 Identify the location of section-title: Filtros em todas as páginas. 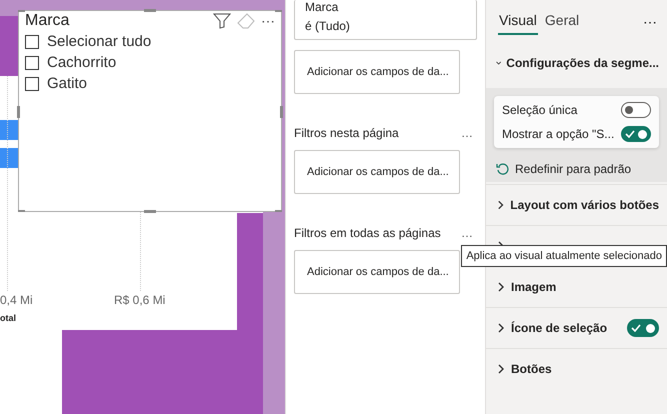
(367, 233).